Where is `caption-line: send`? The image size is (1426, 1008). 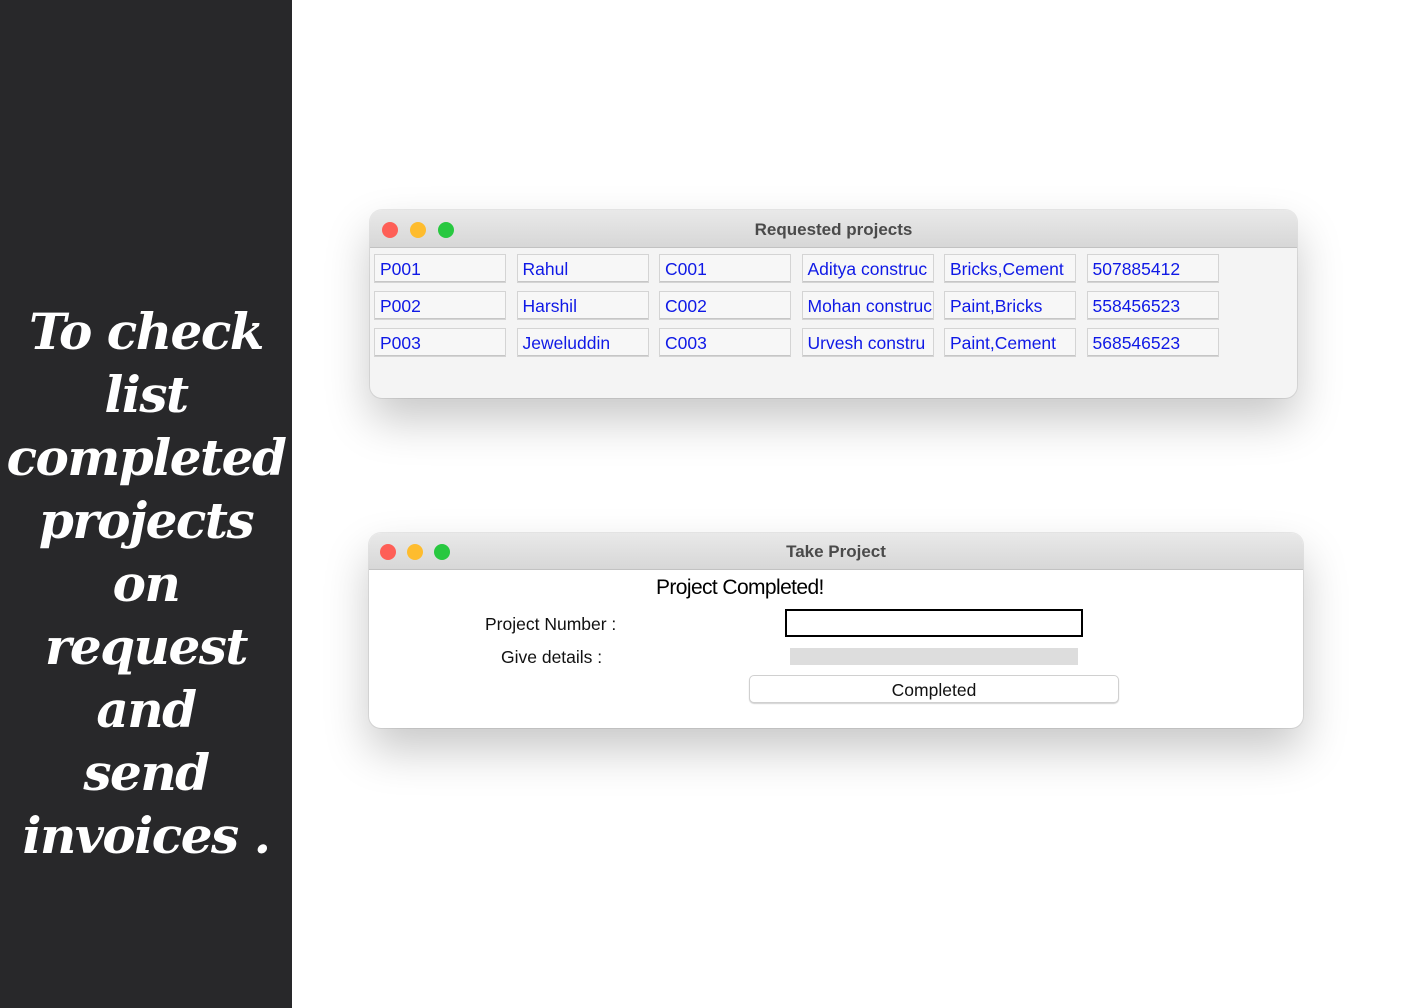
caption-line: send is located at coordinates (146, 772).